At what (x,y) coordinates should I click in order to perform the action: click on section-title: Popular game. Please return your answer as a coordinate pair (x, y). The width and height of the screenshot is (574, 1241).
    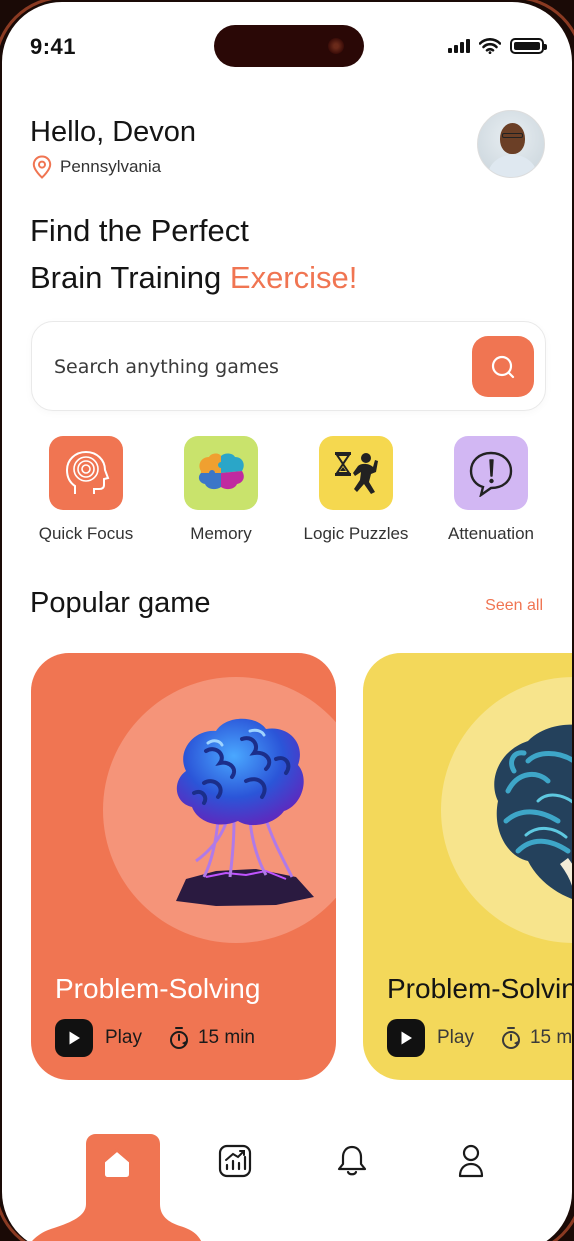
    Looking at the image, I should click on (120, 603).